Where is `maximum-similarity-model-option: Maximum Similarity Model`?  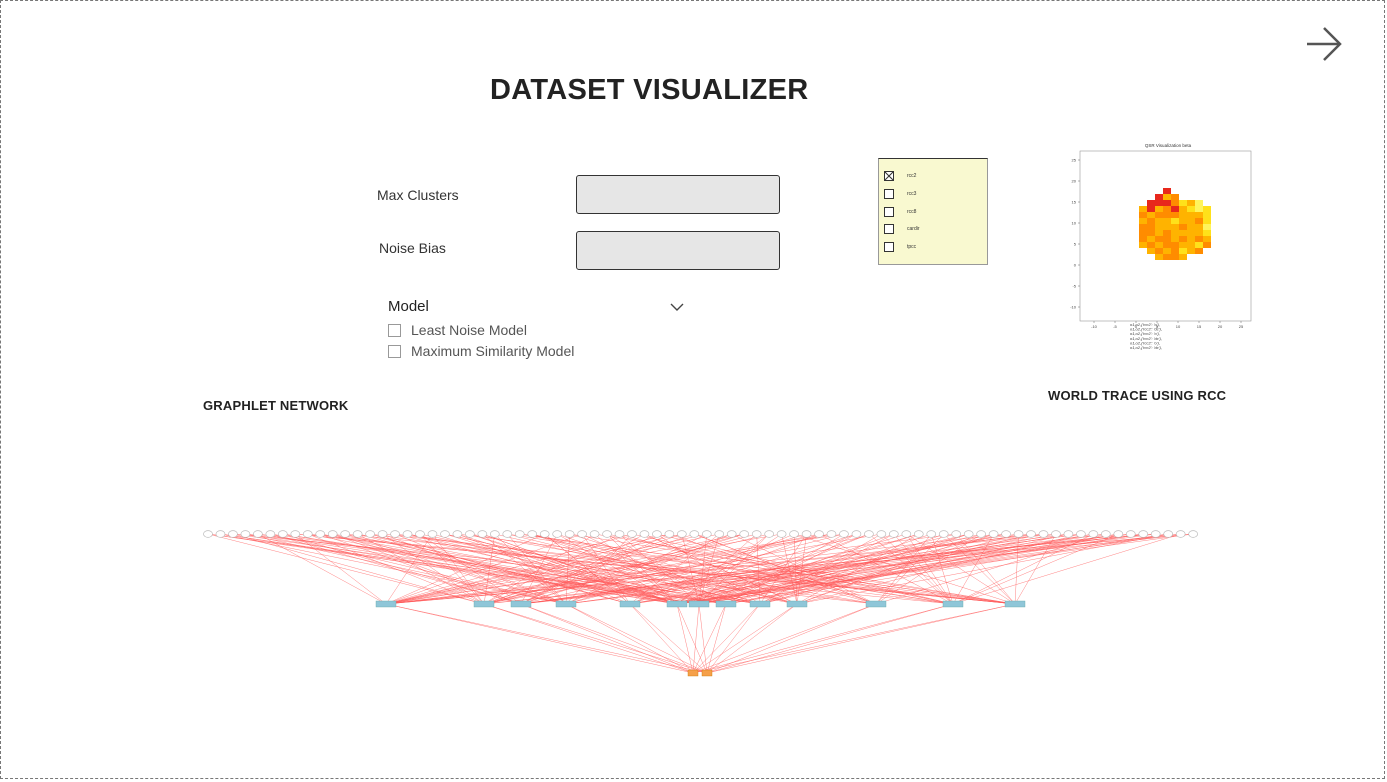
maximum-similarity-model-option: Maximum Similarity Model is located at coordinates (481, 351).